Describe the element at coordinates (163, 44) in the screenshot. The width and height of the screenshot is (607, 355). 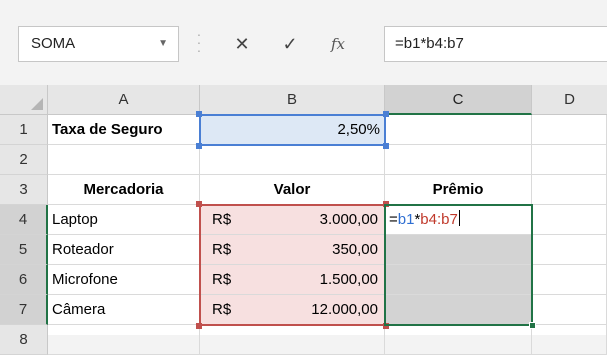
I see `chevron-down-icon: ▼` at that location.